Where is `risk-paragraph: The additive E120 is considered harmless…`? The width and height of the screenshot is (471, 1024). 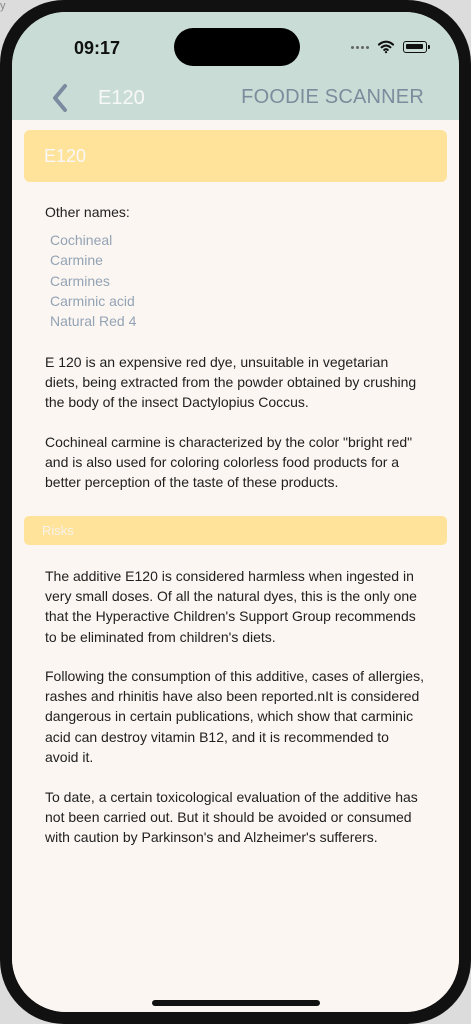 risk-paragraph: The additive E120 is considered harmless… is located at coordinates (231, 606).